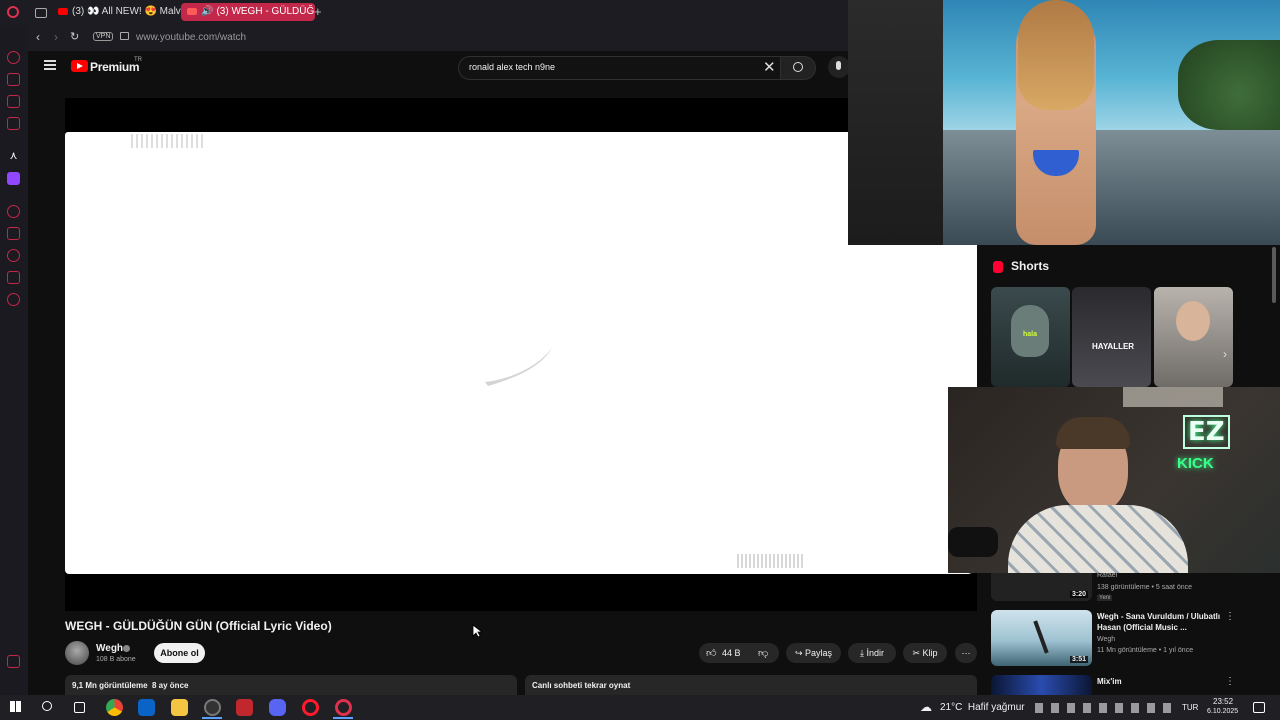 This screenshot has height=720, width=1280. Describe the element at coordinates (38, 37) in the screenshot. I see `back-icon: ‹` at that location.